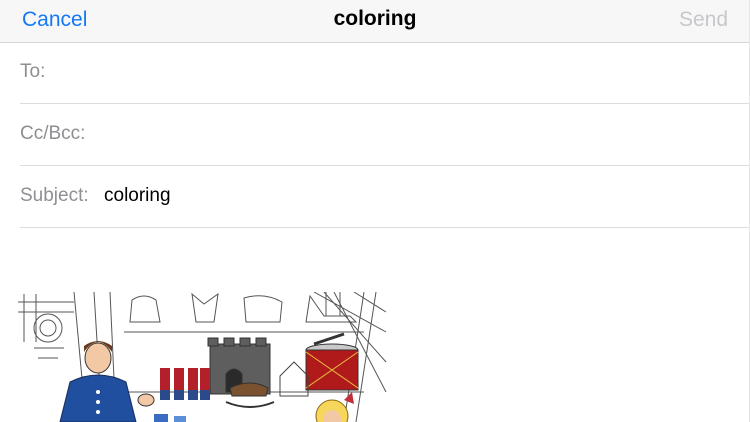 Image resolution: width=750 pixels, height=422 pixels. I want to click on subject-field: Subject: coloring, so click(385, 197).